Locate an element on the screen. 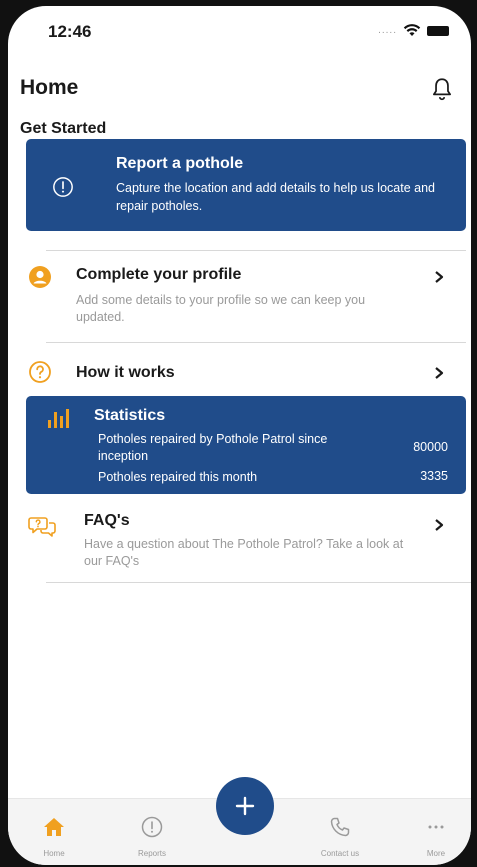  ellipsis-icon is located at coordinates (436, 827).